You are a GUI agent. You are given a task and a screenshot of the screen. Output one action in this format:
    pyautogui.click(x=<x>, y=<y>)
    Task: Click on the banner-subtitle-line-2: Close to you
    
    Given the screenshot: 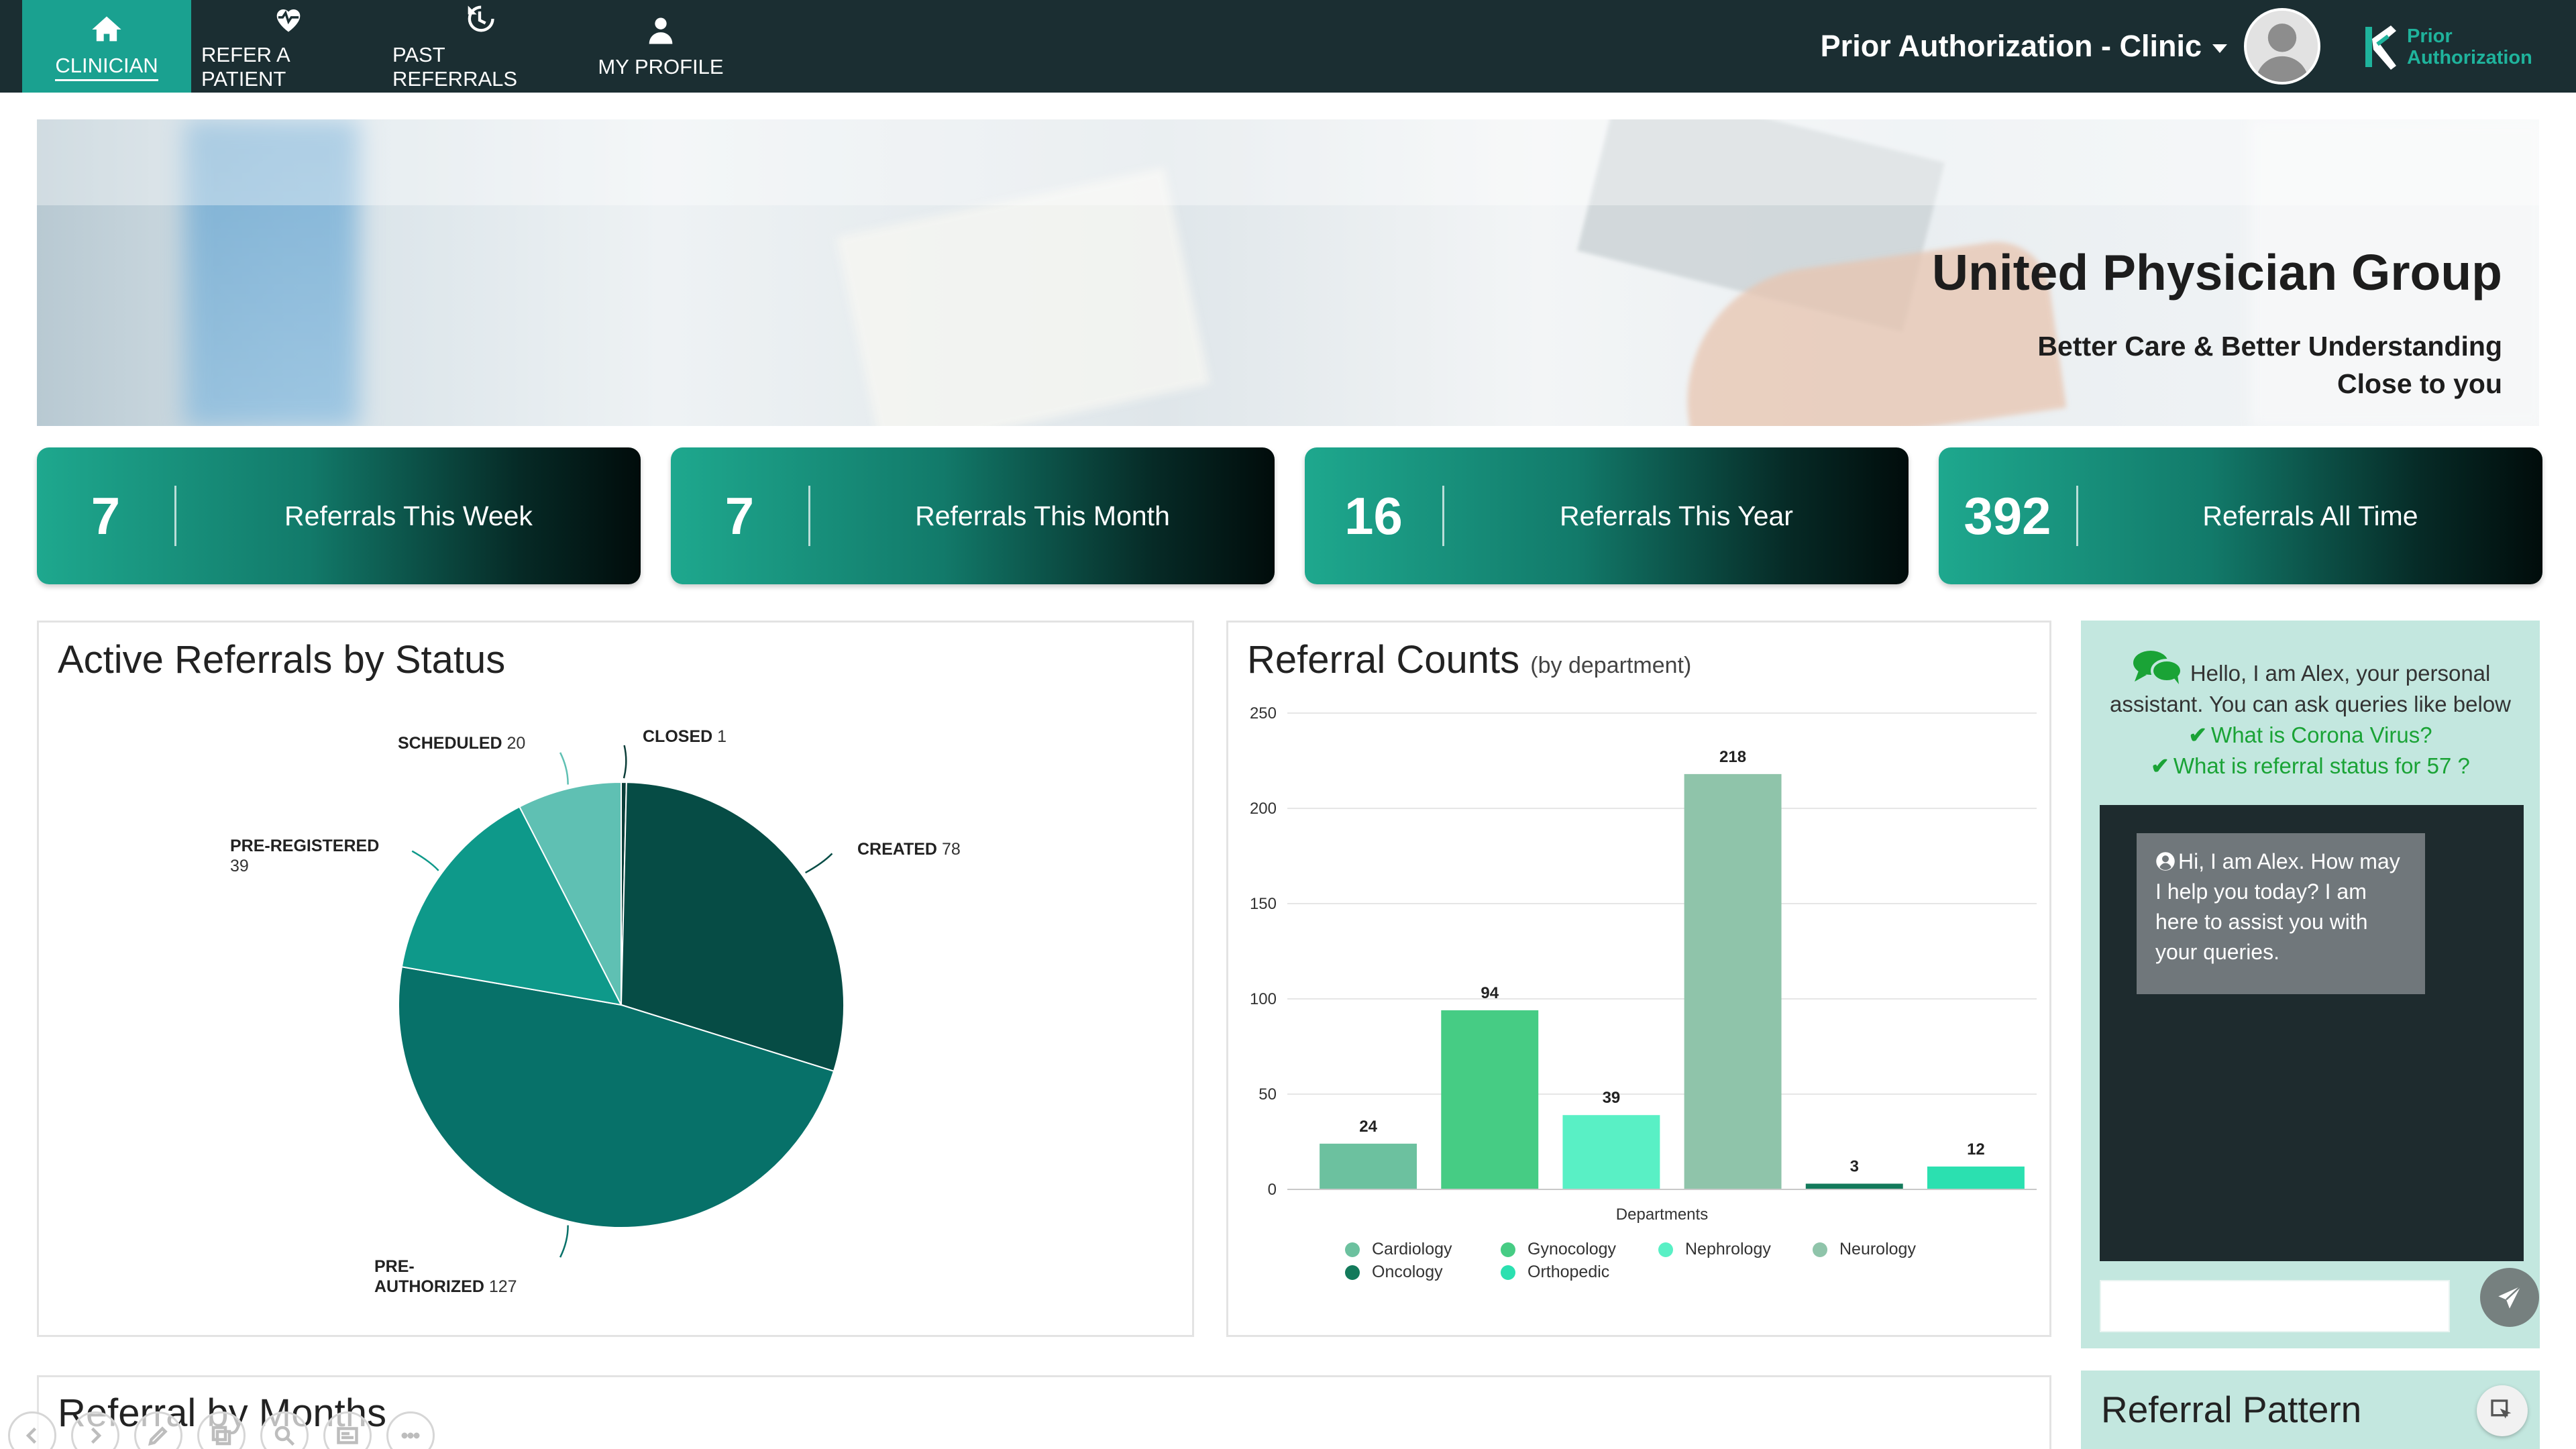 What is the action you would take?
    pyautogui.click(x=2419, y=383)
    